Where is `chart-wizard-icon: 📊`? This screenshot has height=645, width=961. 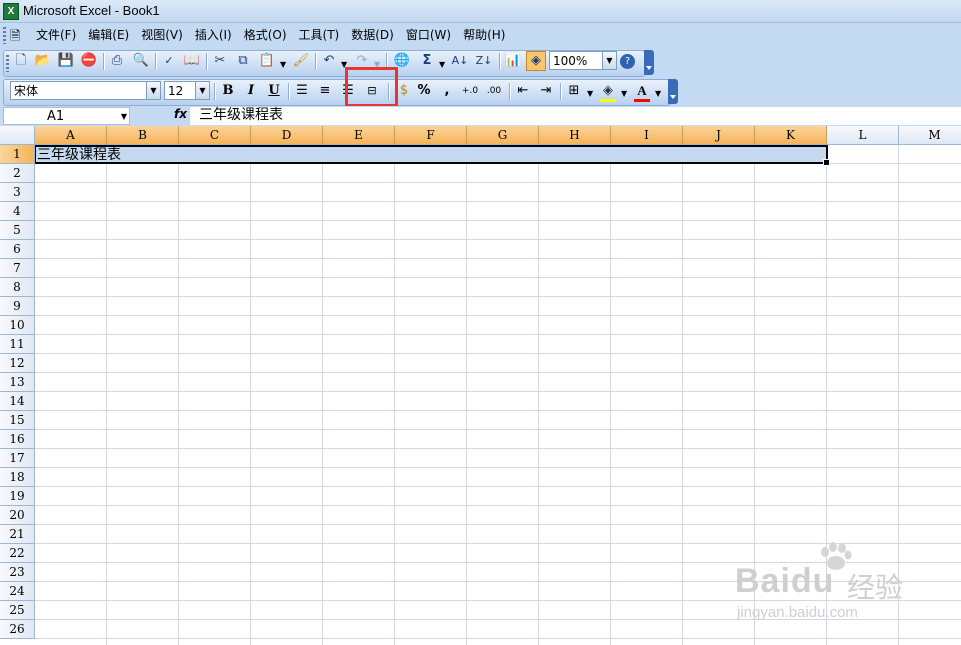
chart-wizard-icon: 📊 is located at coordinates (513, 61).